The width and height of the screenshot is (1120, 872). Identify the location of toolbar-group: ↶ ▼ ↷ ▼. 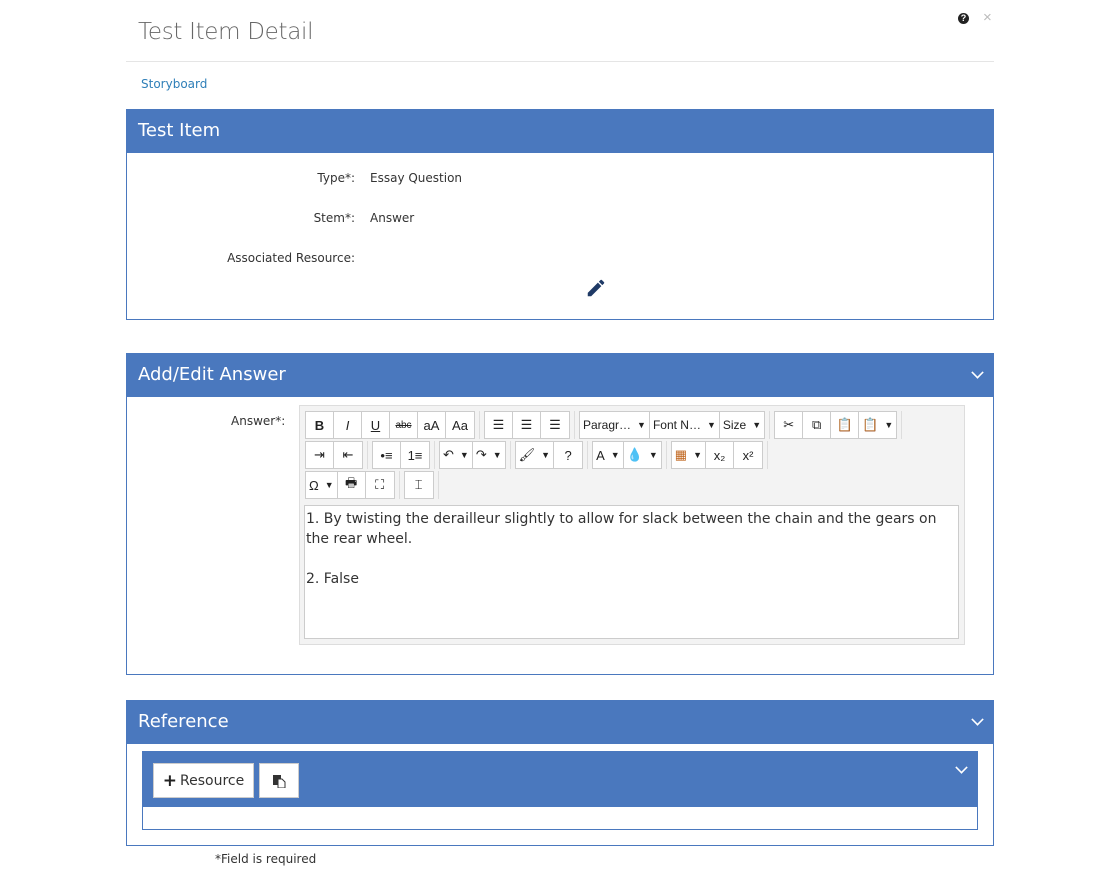
(472, 455).